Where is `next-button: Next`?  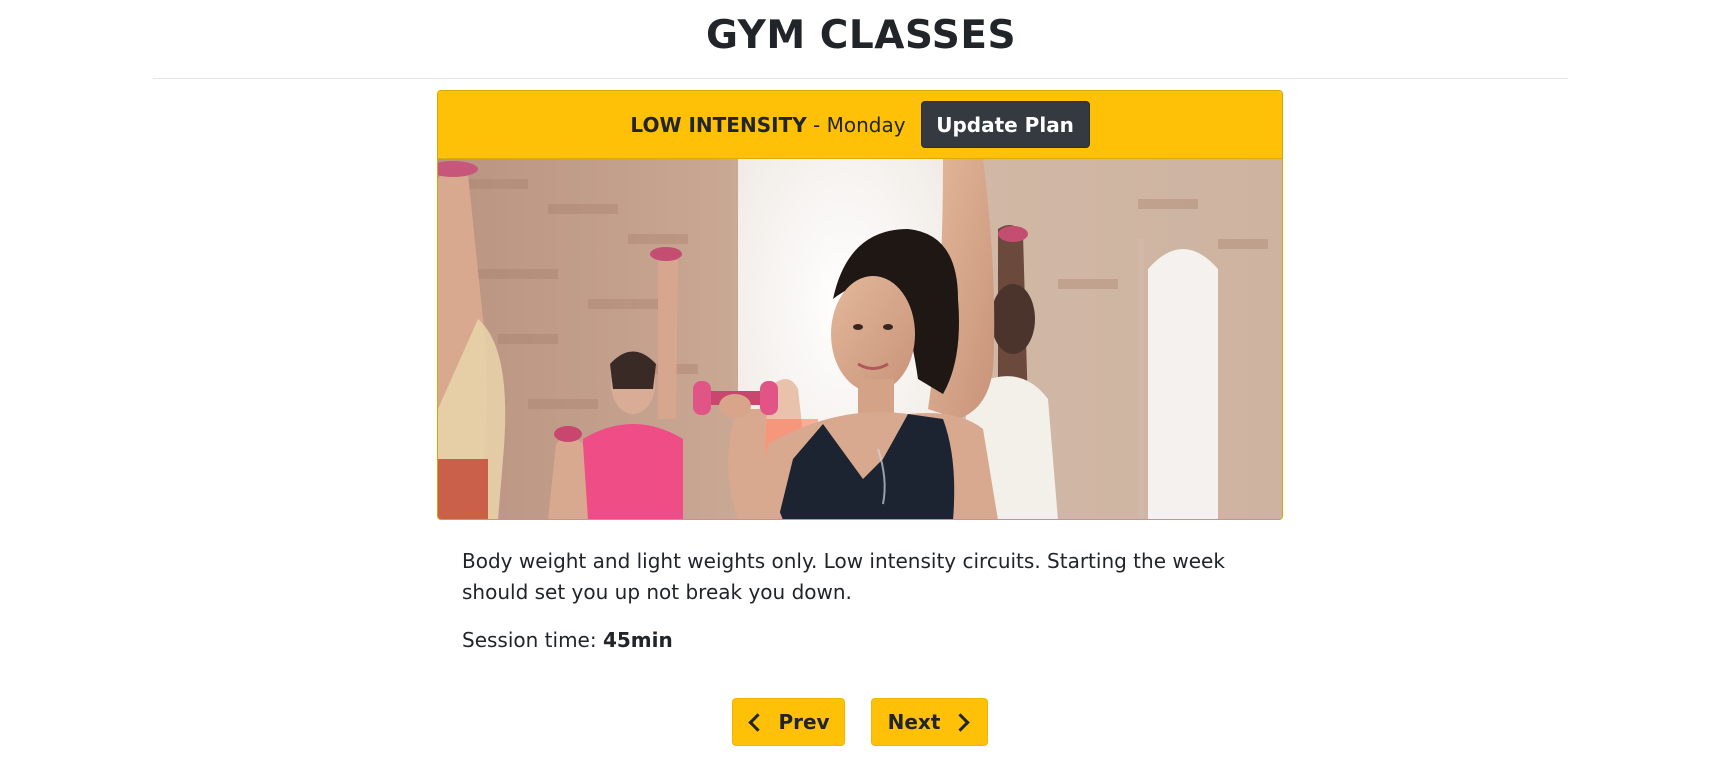 next-button: Next is located at coordinates (929, 722).